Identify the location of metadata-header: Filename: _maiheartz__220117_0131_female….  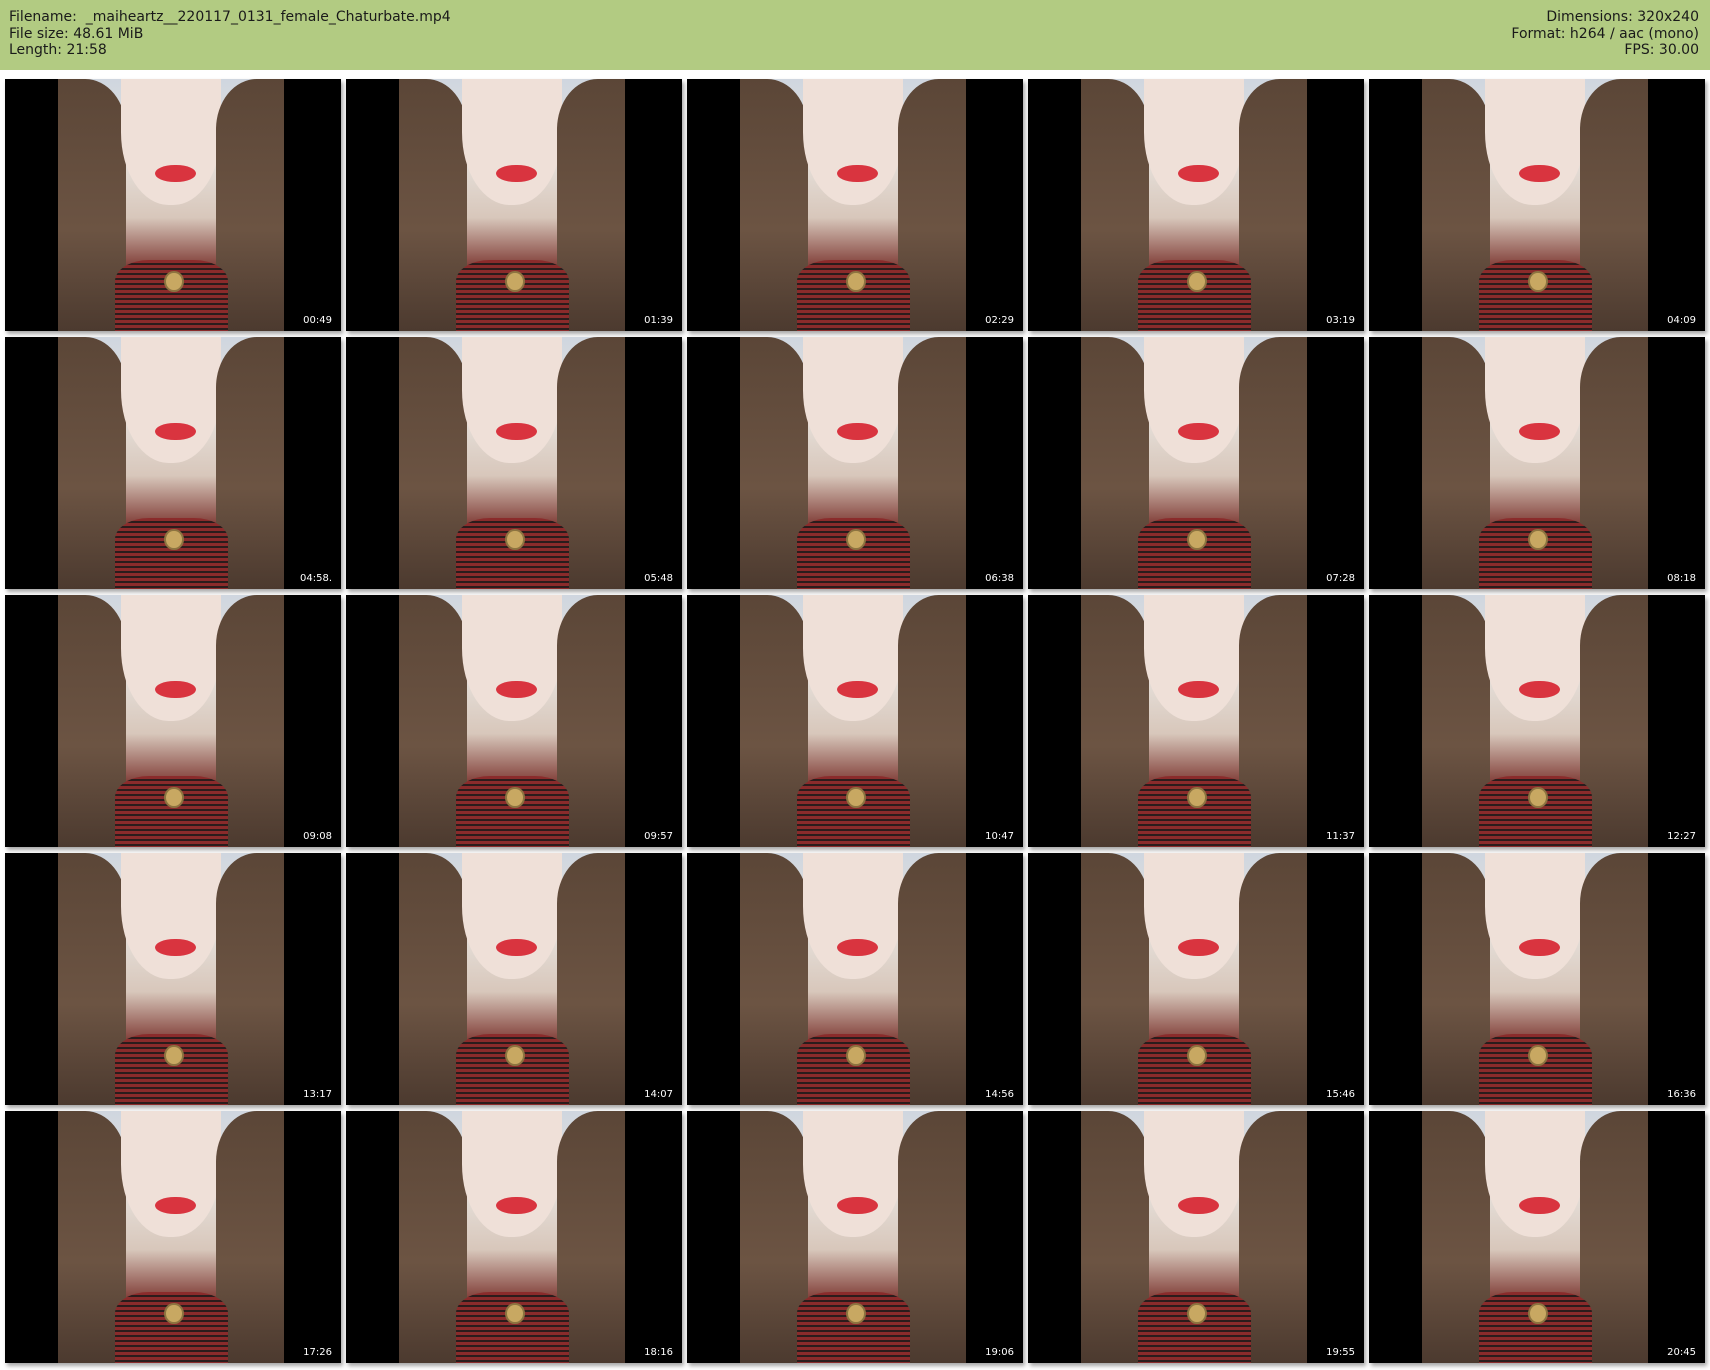
(855, 35).